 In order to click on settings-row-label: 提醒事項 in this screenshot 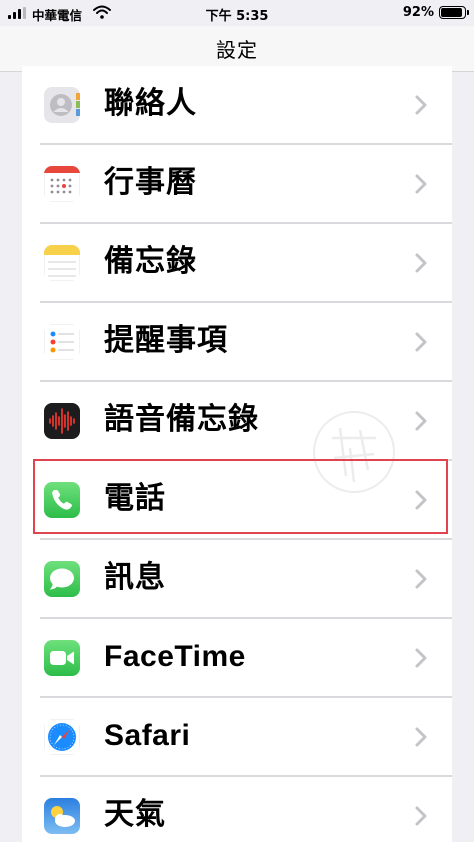, I will do `click(166, 340)`.